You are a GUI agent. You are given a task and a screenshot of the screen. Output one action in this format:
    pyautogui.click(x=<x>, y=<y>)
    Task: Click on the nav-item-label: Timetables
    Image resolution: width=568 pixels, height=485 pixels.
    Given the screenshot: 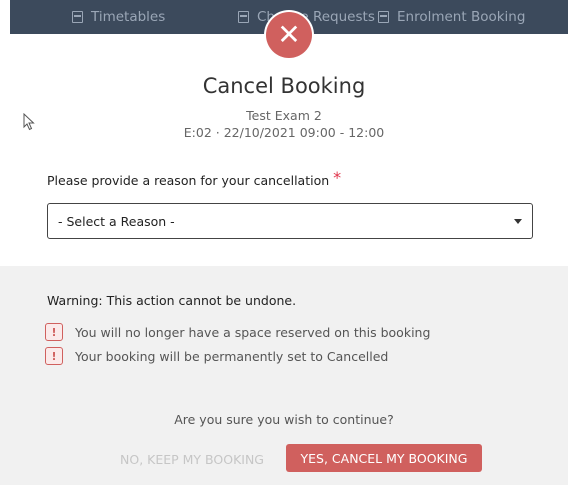 What is the action you would take?
    pyautogui.click(x=128, y=17)
    